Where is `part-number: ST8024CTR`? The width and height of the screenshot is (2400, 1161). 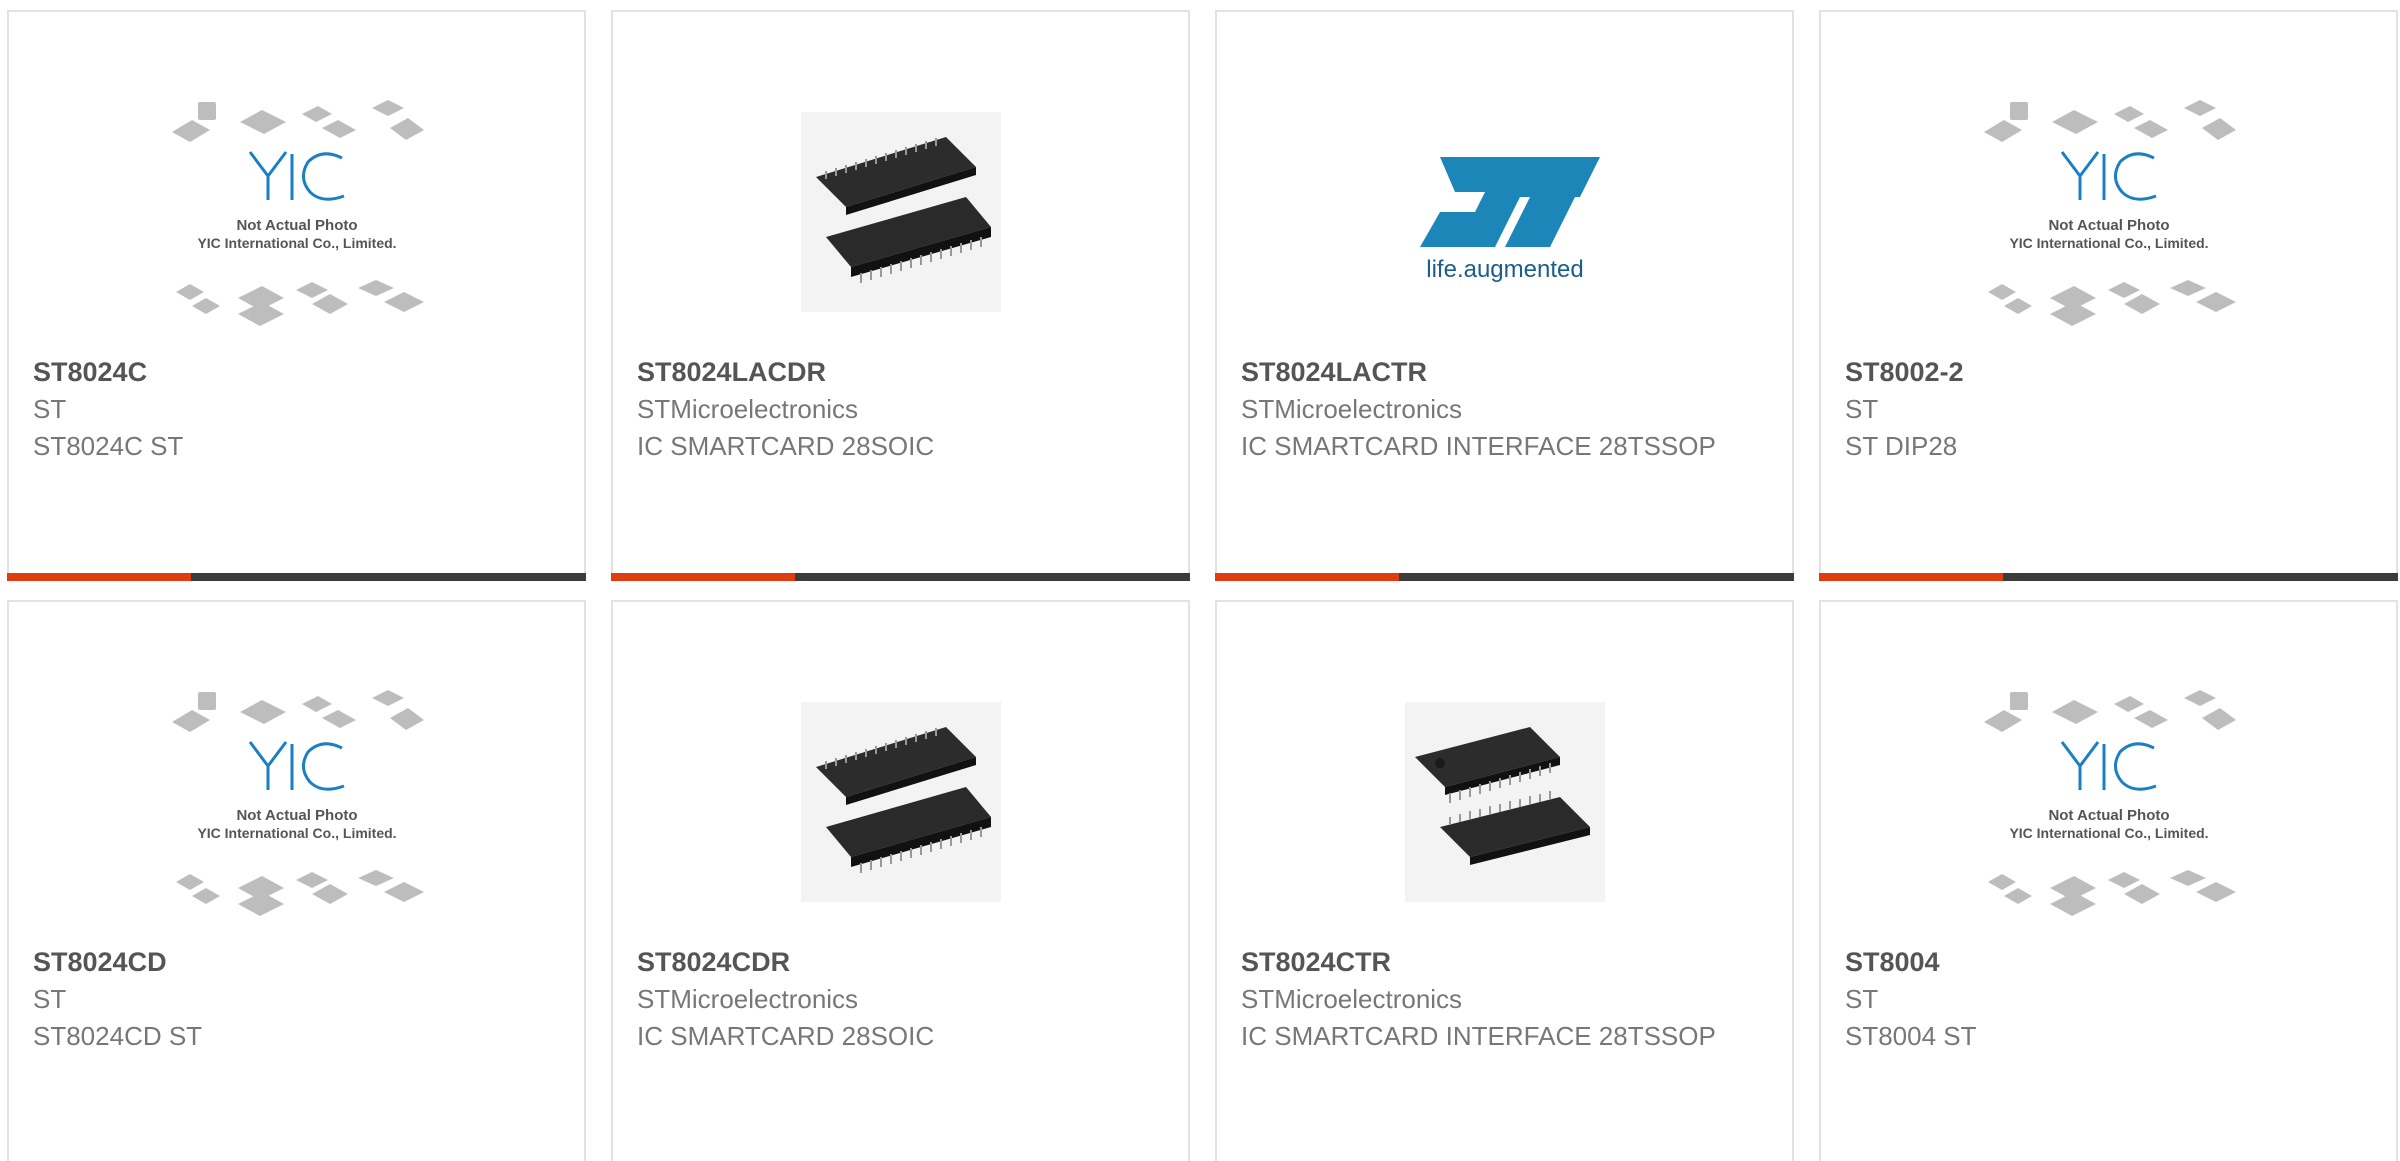
part-number: ST8024CTR is located at coordinates (1504, 962).